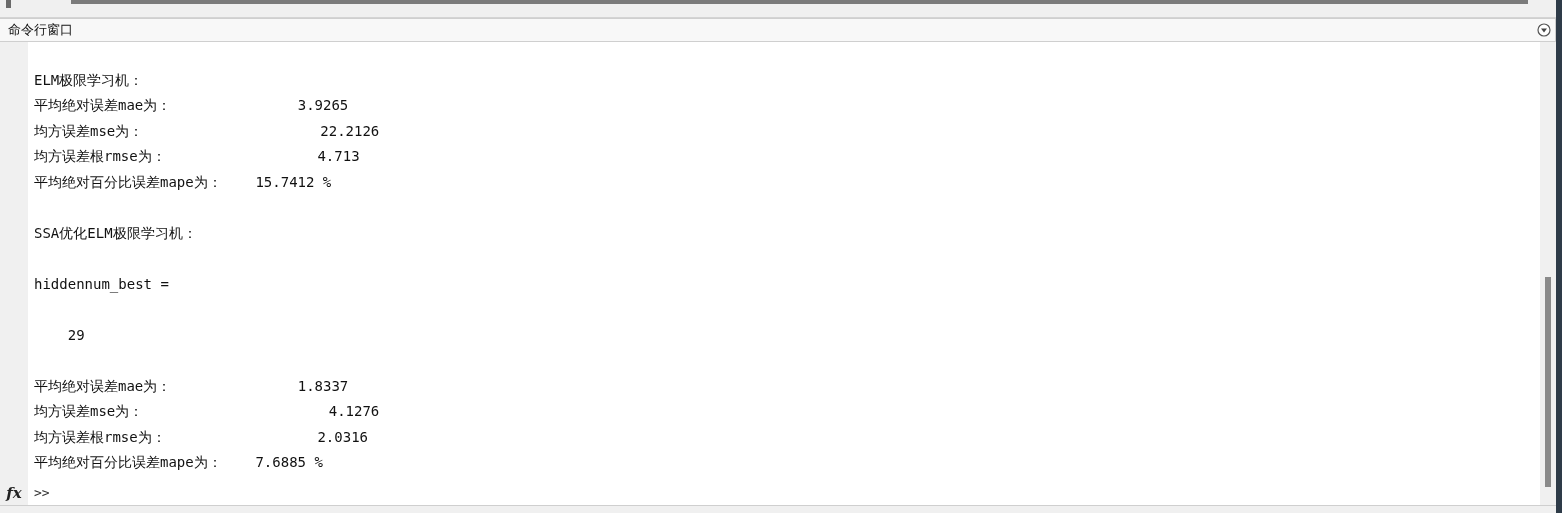 The height and width of the screenshot is (513, 1562). Describe the element at coordinates (197, 156) in the screenshot. I see `output-line: 均方误差根rmse为： 4.713` at that location.